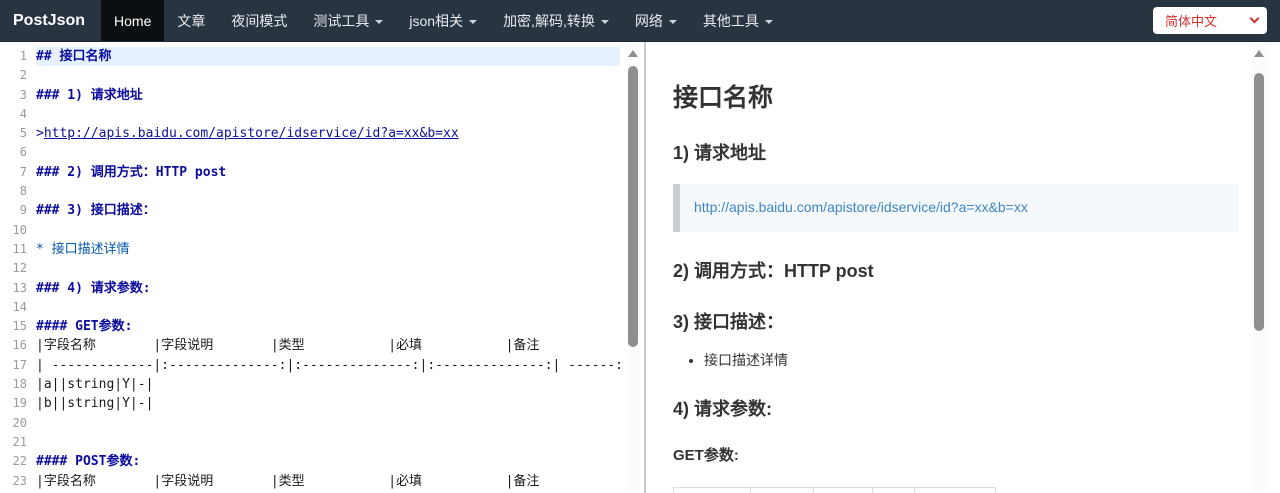 This screenshot has height=493, width=1280. I want to click on chevron-down-icon, so click(1254, 18).